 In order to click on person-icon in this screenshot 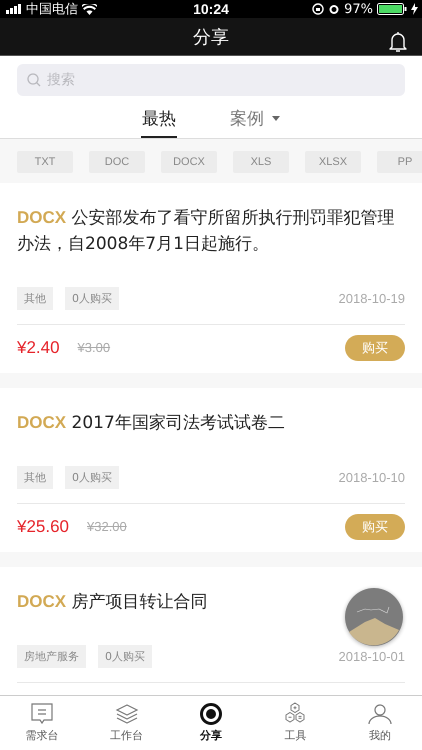, I will do `click(380, 714)`.